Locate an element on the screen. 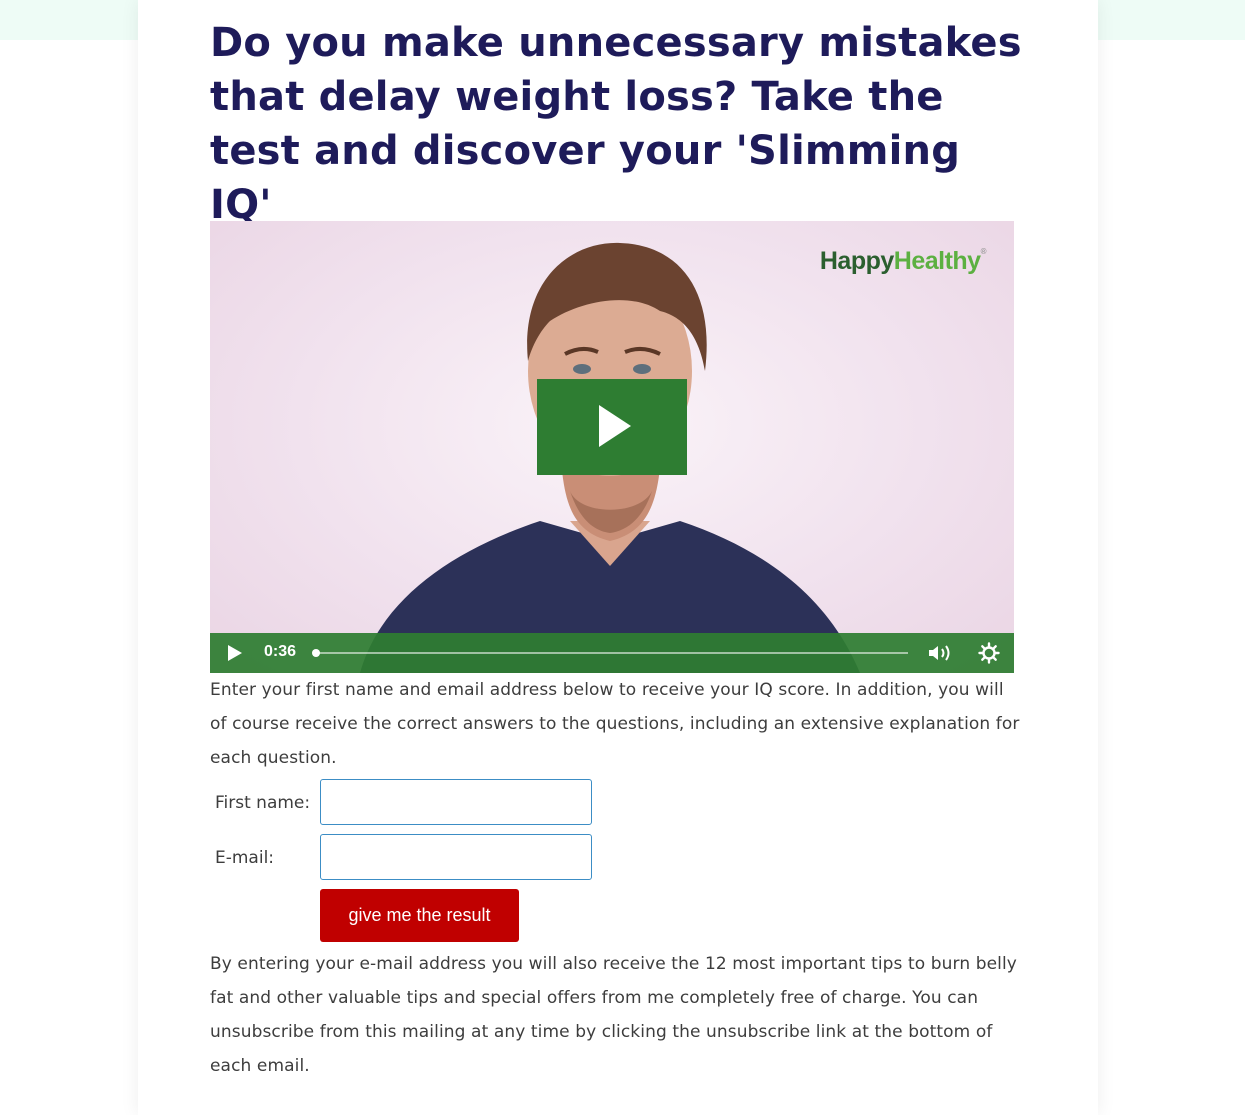 The height and width of the screenshot is (1115, 1245). progress-bar is located at coordinates (610, 653).